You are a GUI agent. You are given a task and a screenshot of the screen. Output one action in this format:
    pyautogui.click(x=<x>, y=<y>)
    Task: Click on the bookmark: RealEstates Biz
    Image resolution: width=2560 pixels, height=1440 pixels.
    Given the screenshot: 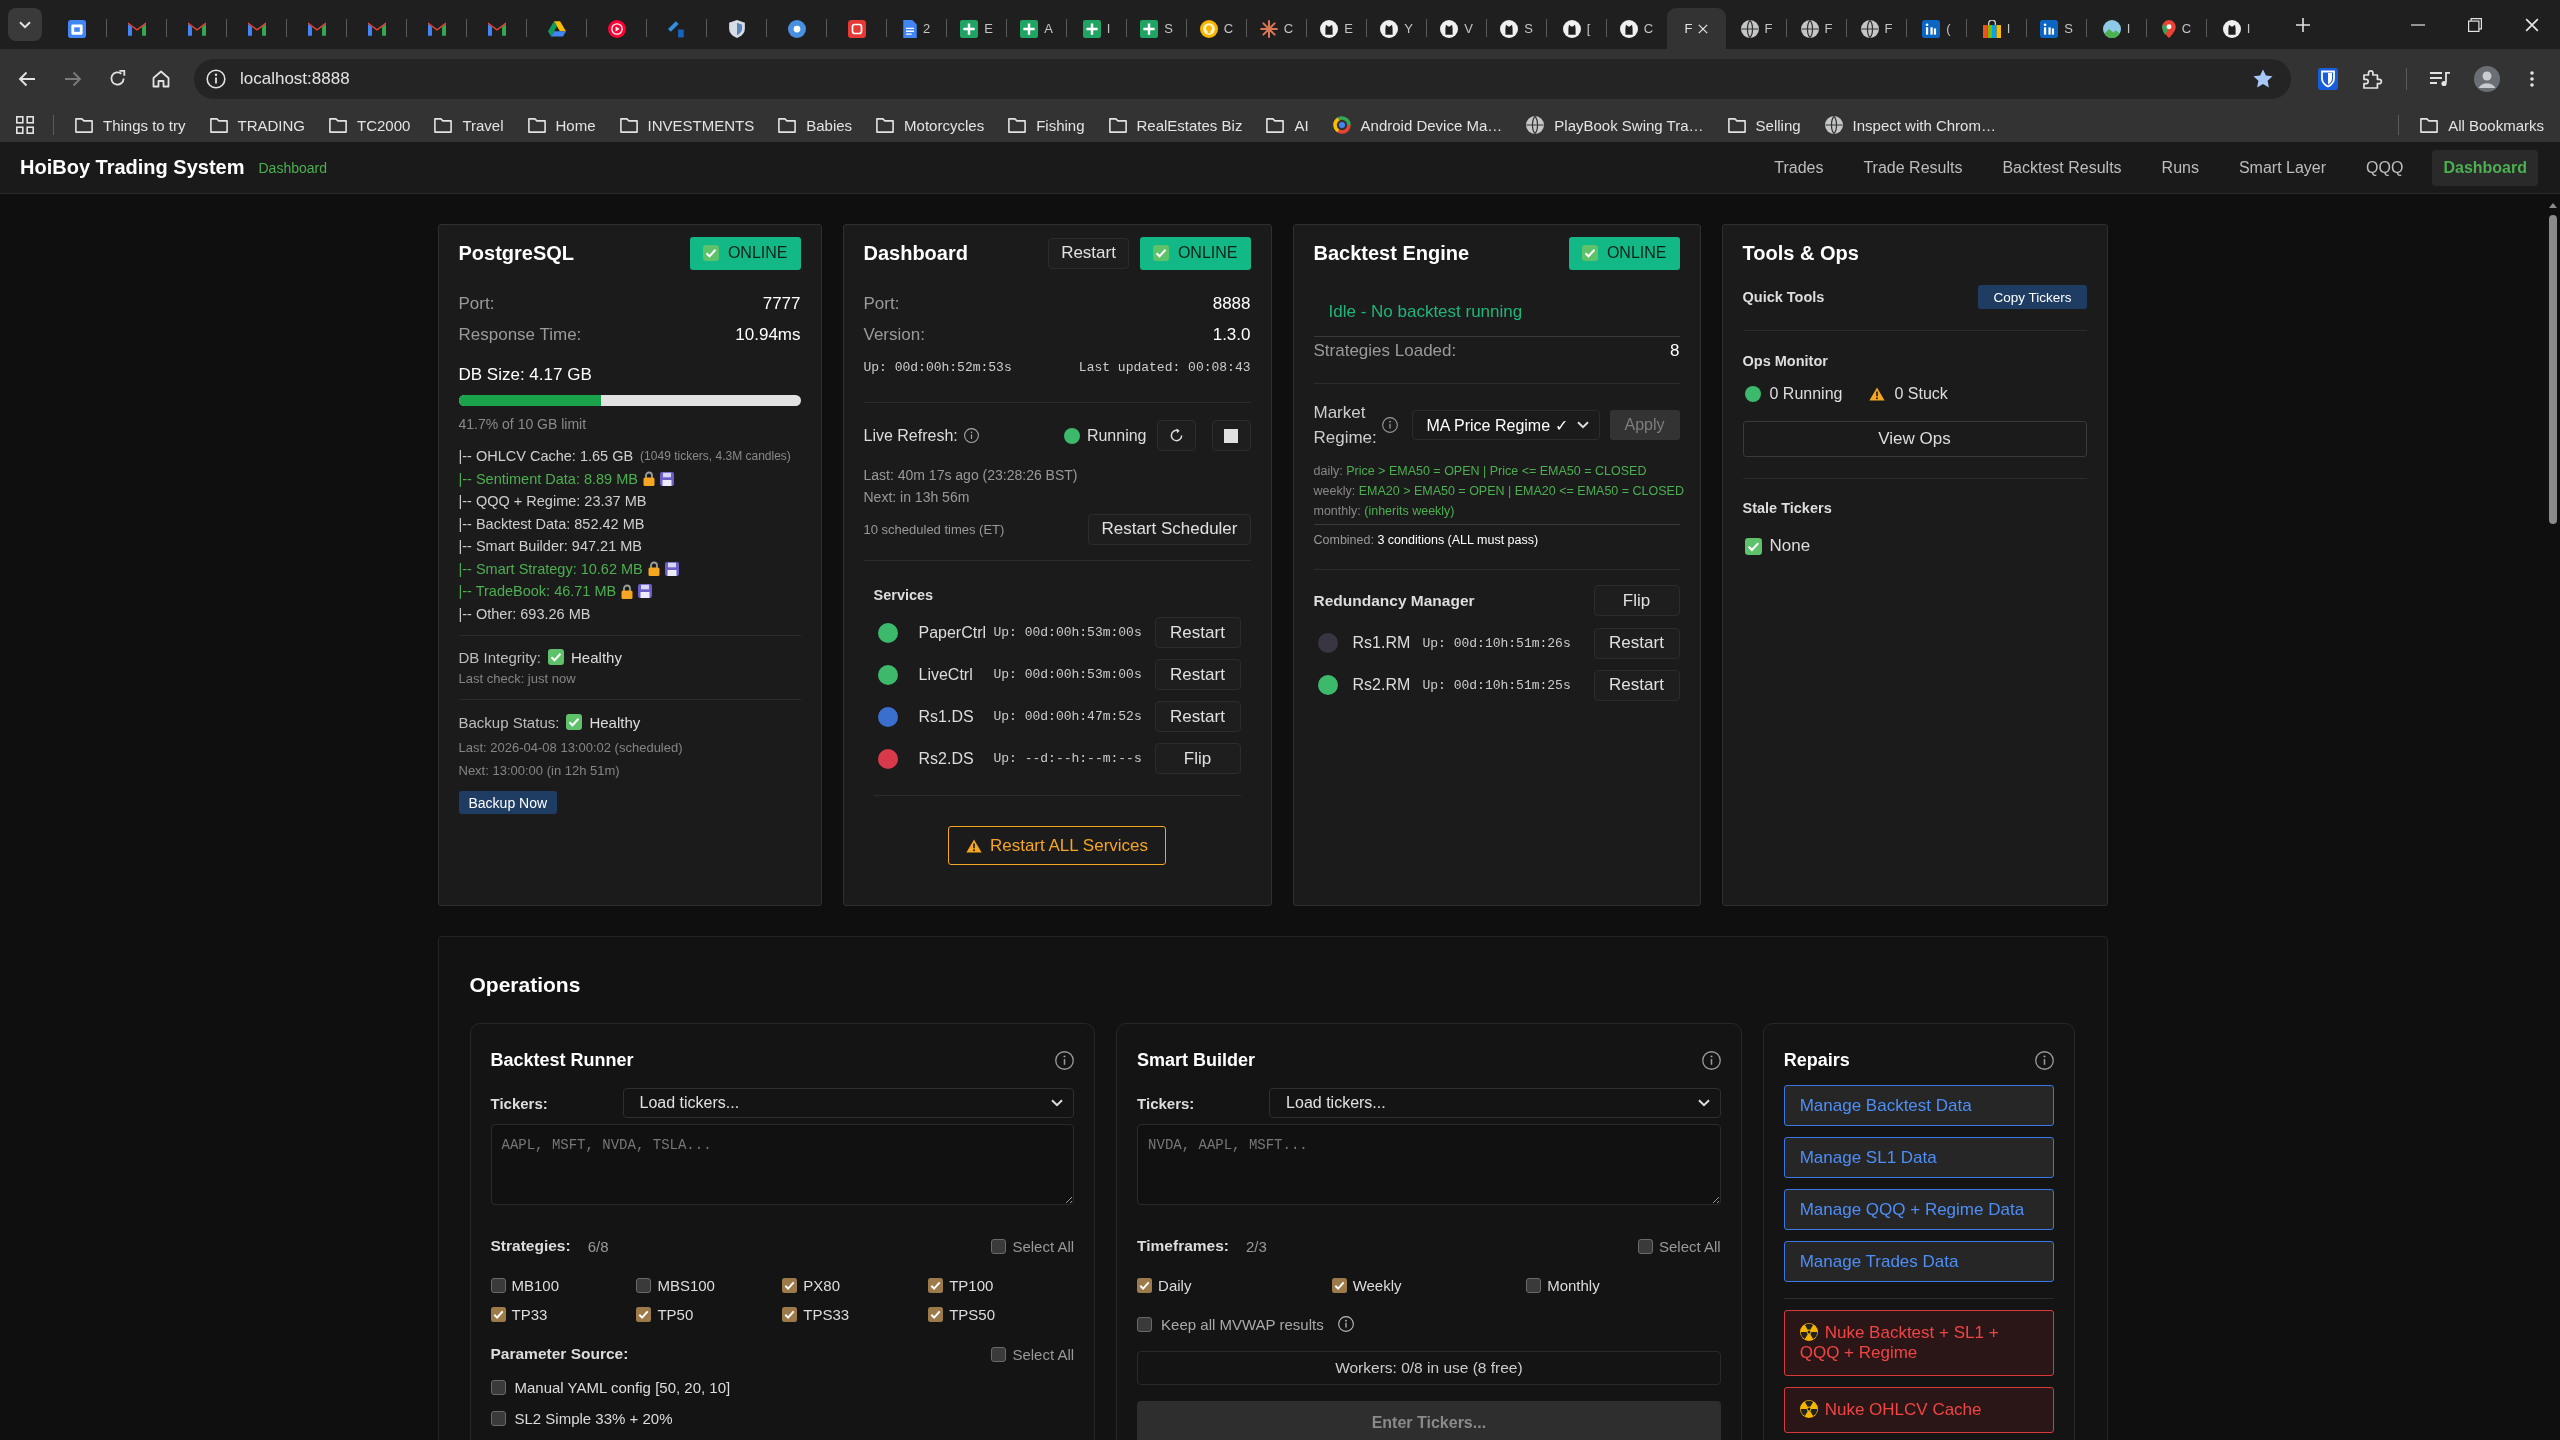 What is the action you would take?
    pyautogui.click(x=1175, y=125)
    